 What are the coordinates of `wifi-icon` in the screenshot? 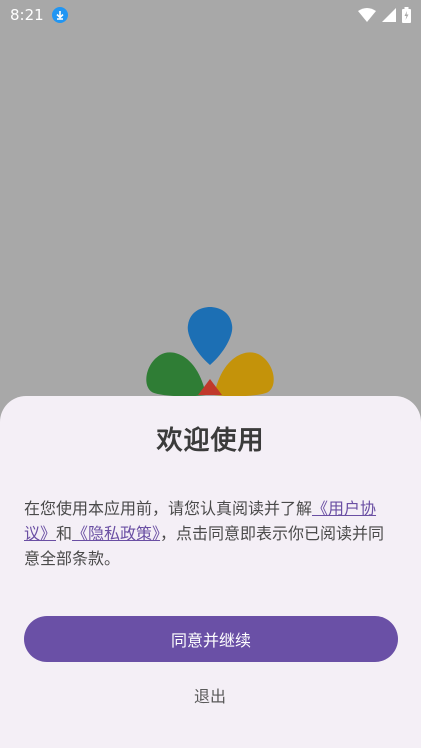 It's located at (367, 15).